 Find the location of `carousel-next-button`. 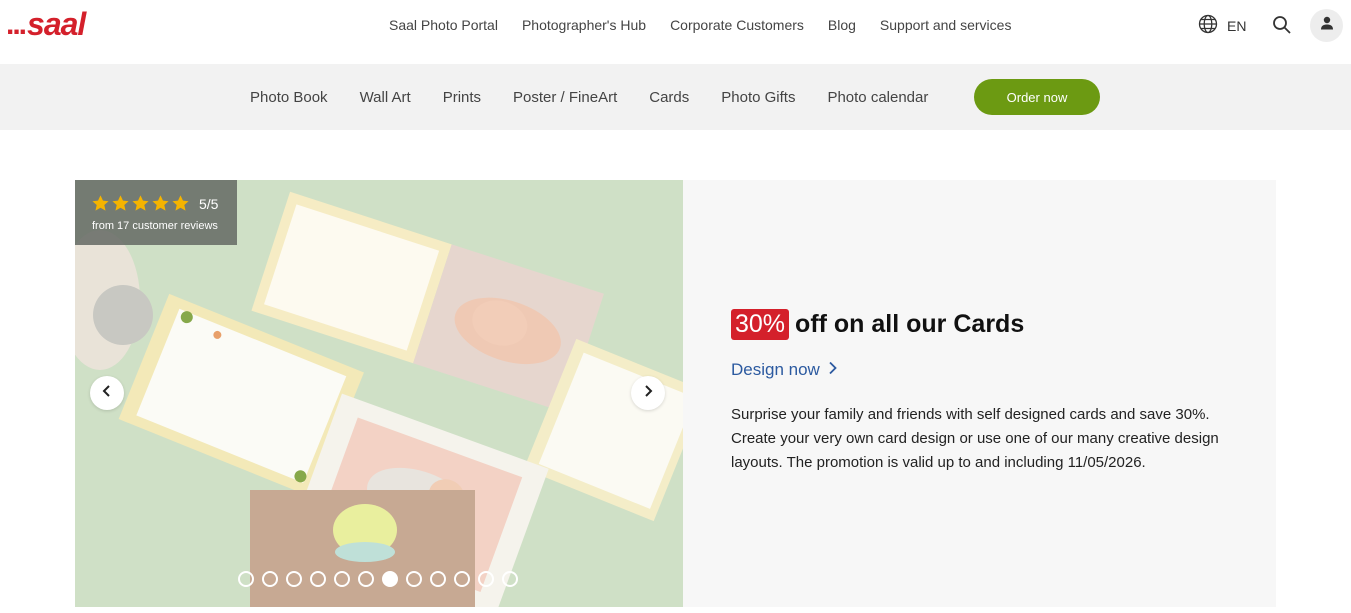

carousel-next-button is located at coordinates (648, 393).